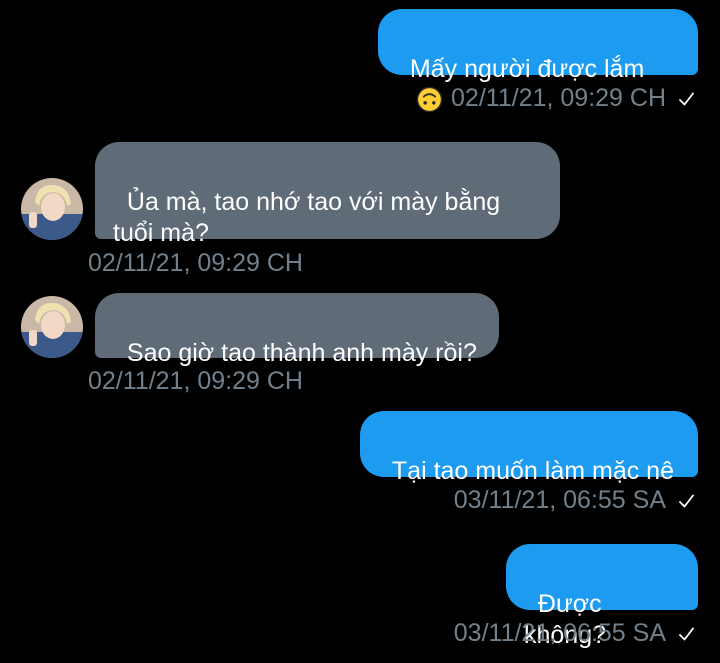 Image resolution: width=720 pixels, height=663 pixels. I want to click on message-text: Mấy người được lắm, so click(527, 69).